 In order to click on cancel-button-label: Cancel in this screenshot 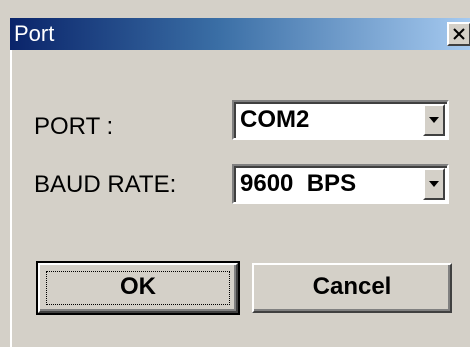, I will do `click(352, 286)`.